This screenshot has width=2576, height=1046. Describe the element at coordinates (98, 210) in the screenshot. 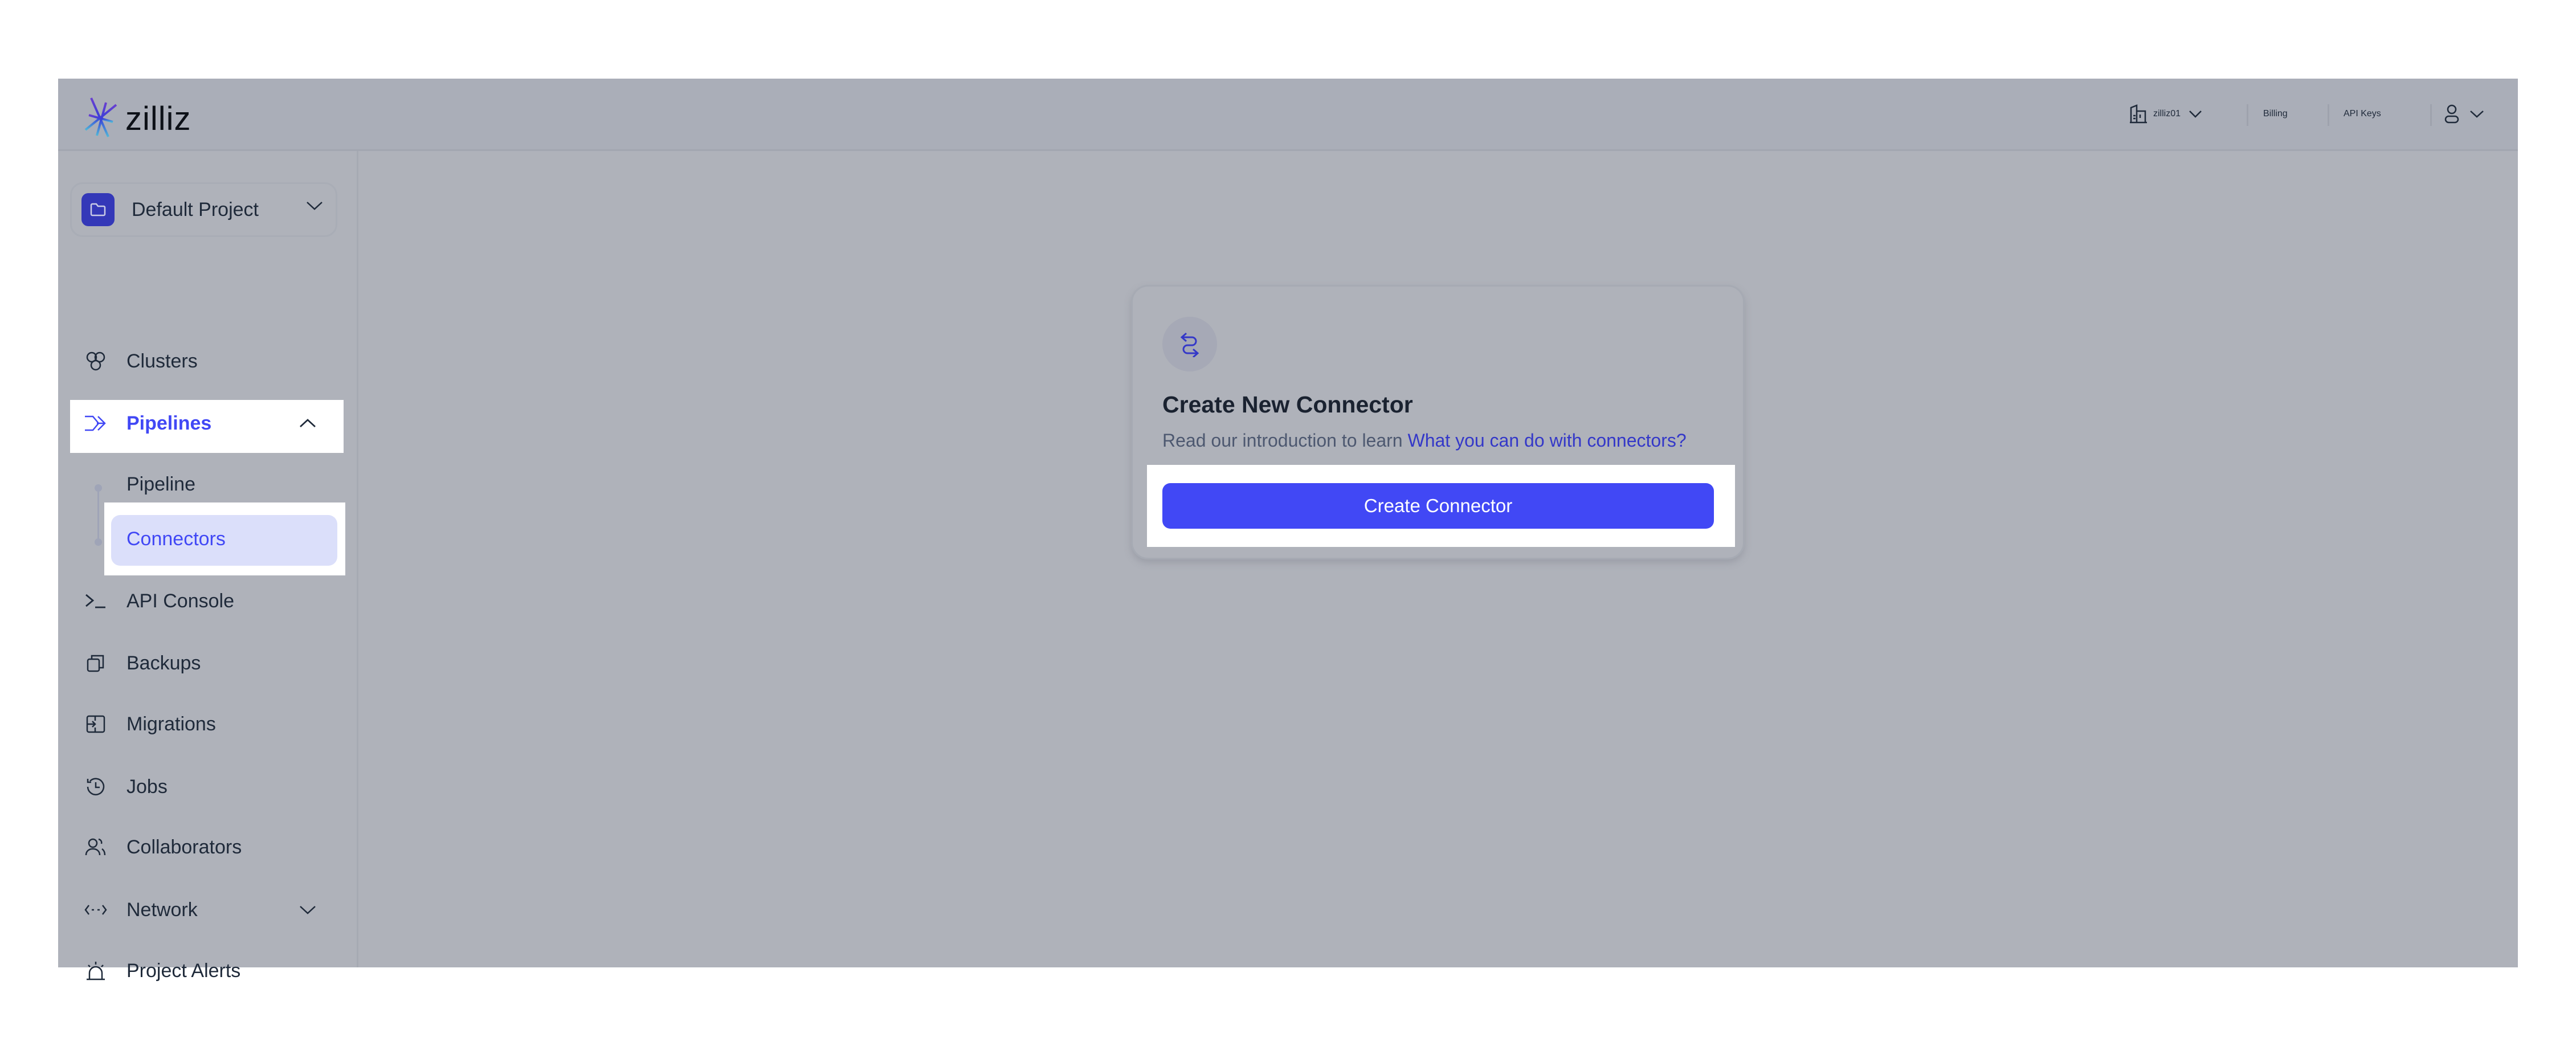

I see `folder-icon` at that location.